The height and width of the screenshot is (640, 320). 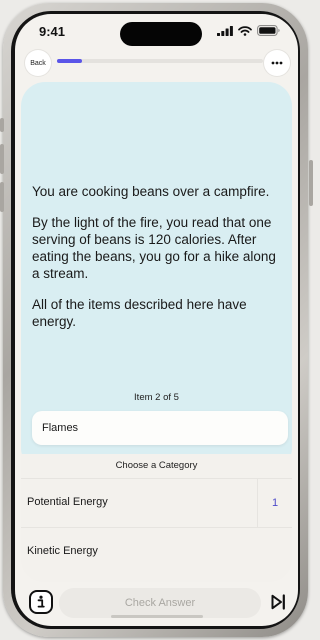 What do you see at coordinates (245, 30) in the screenshot?
I see `wifi-icon` at bounding box center [245, 30].